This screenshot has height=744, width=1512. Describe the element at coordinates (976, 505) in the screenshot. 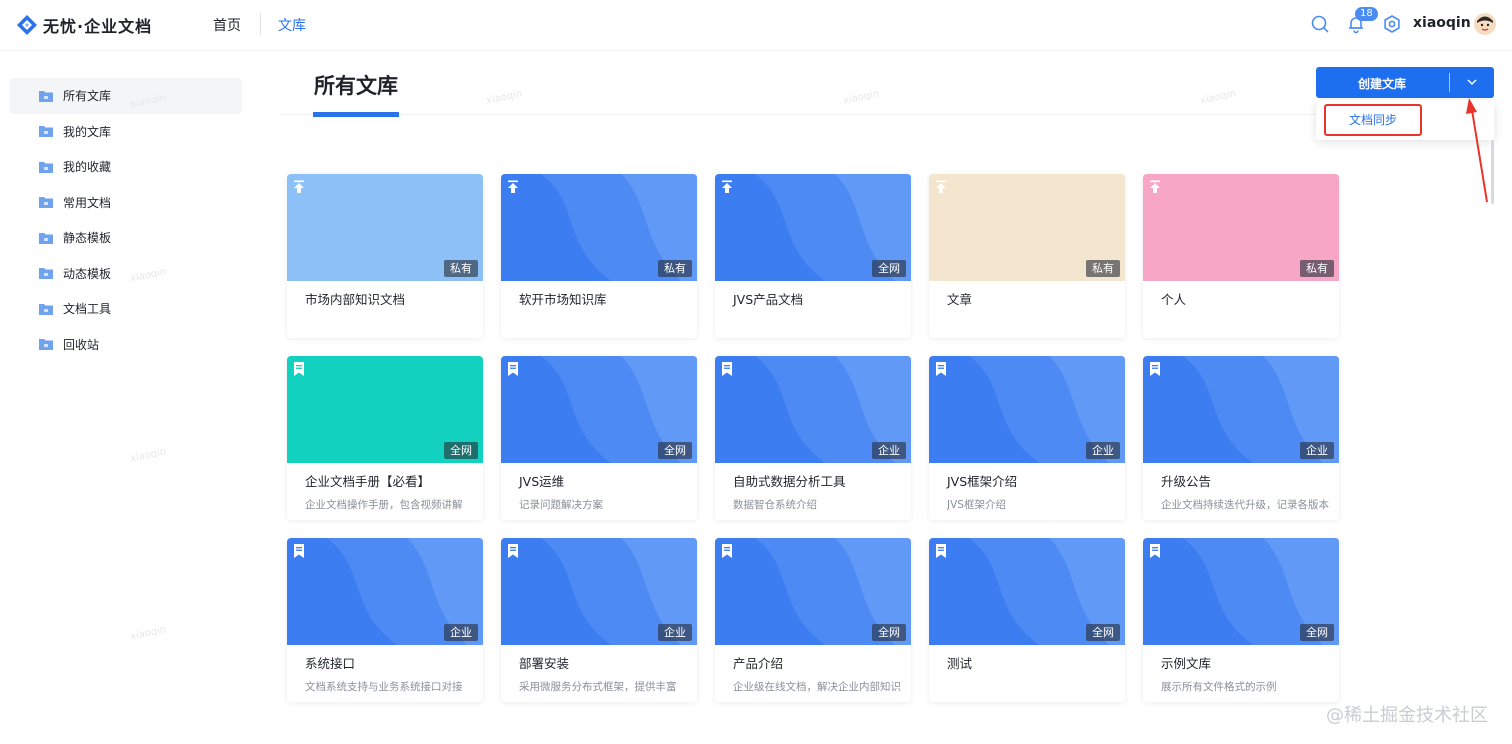

I see `card-description: JVS框架介绍` at that location.